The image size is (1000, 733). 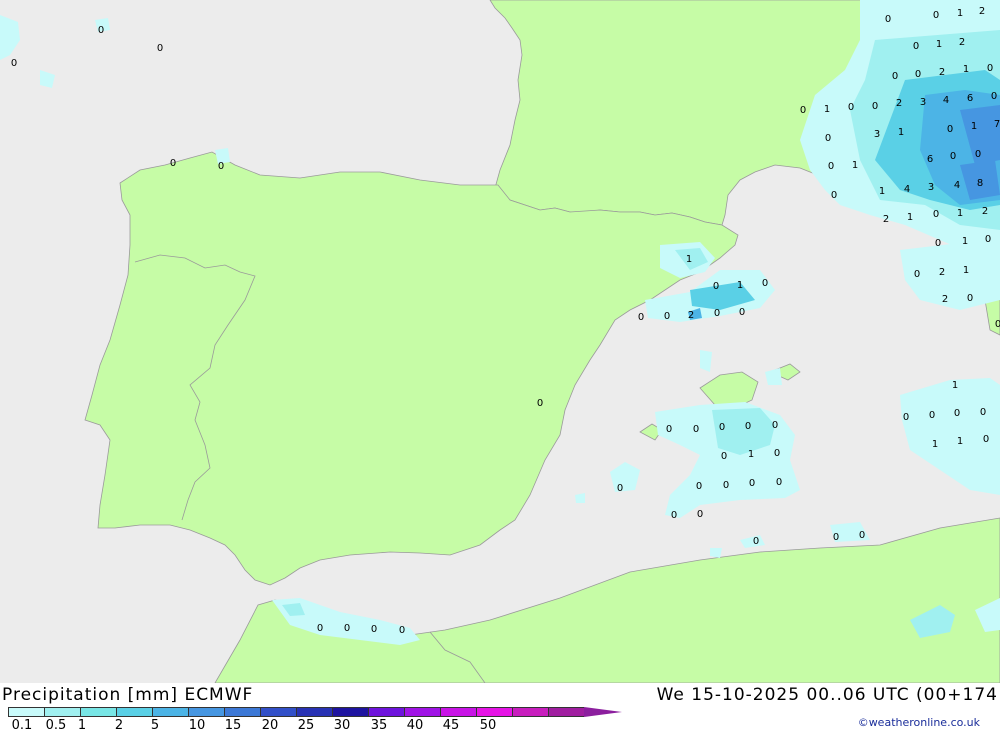 What do you see at coordinates (980, 183) in the screenshot?
I see `precip-value-label: 8` at bounding box center [980, 183].